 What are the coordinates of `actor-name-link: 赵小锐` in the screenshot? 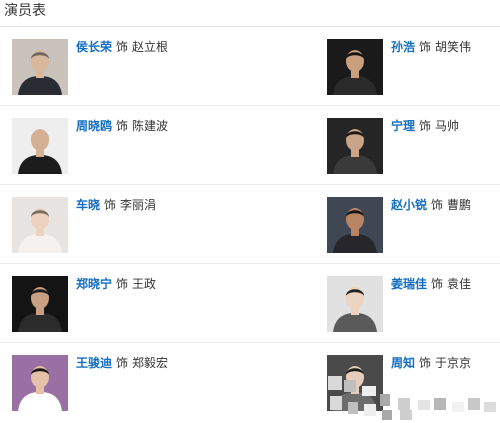 It's located at (409, 205).